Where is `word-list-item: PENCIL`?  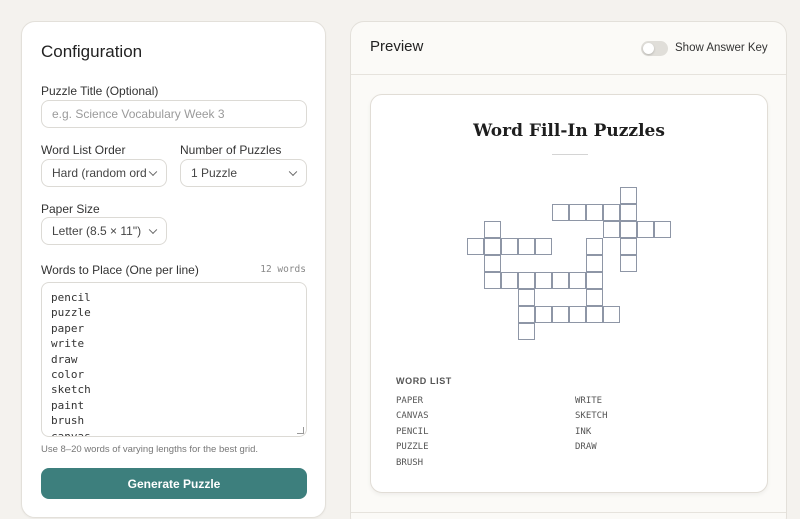 word-list-item: PENCIL is located at coordinates (412, 432).